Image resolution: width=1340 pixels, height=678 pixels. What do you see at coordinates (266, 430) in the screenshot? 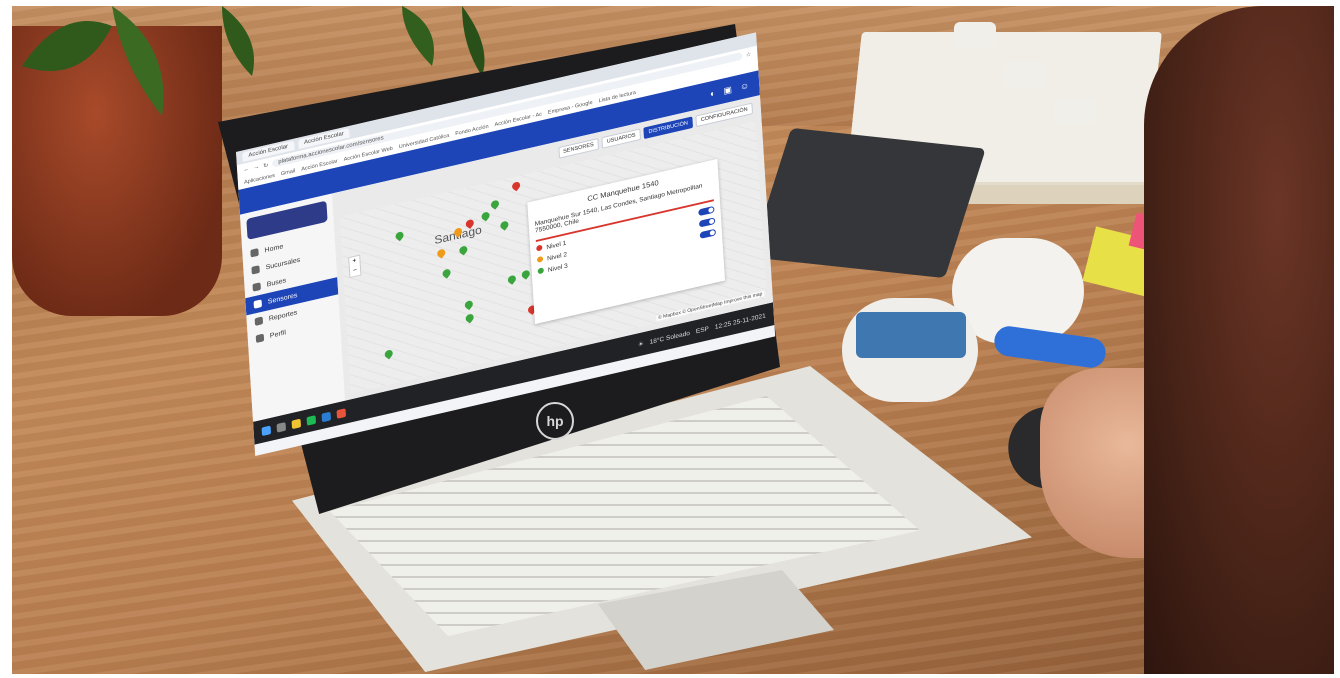
I see `windows-start-icon` at bounding box center [266, 430].